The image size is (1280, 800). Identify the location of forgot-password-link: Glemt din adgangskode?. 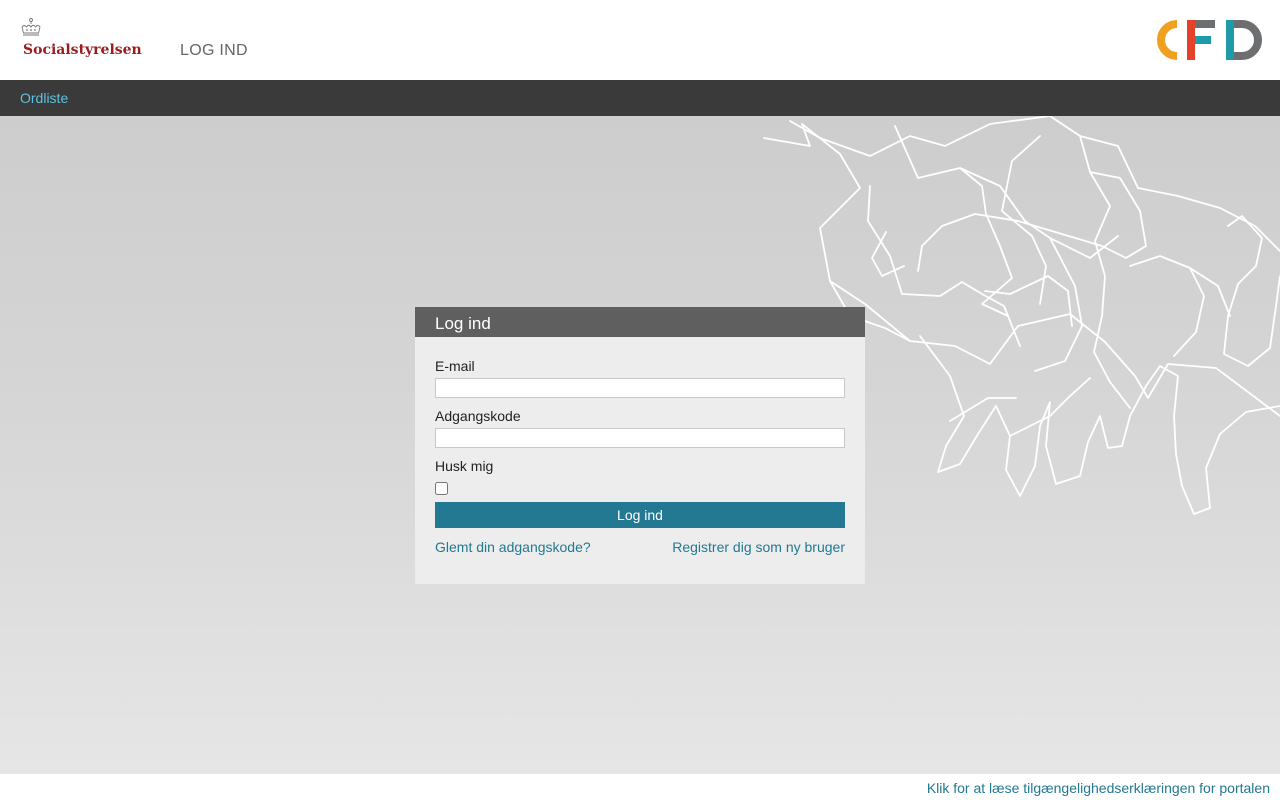
(513, 547).